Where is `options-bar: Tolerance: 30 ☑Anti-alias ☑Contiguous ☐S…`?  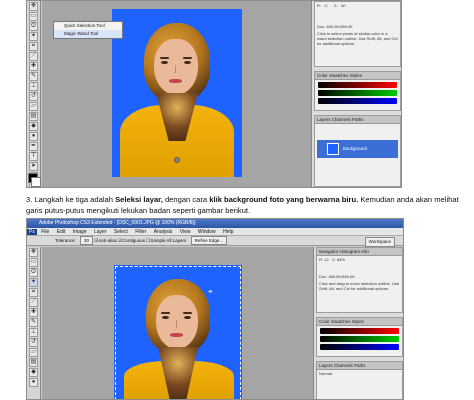 options-bar: Tolerance: 30 ☑Anti-alias ☑Contiguous ☐S… is located at coordinates (215, 241).